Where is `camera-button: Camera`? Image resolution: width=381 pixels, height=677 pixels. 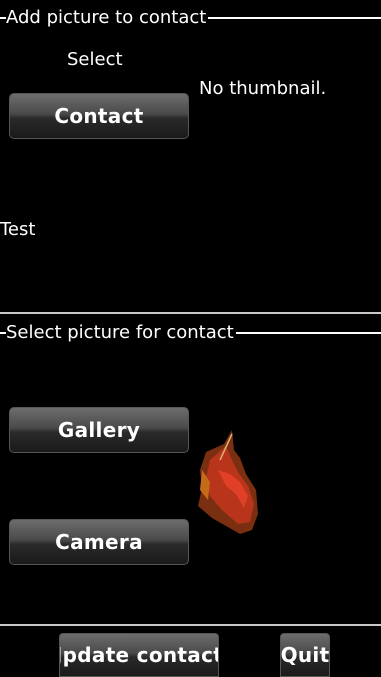 camera-button: Camera is located at coordinates (99, 542).